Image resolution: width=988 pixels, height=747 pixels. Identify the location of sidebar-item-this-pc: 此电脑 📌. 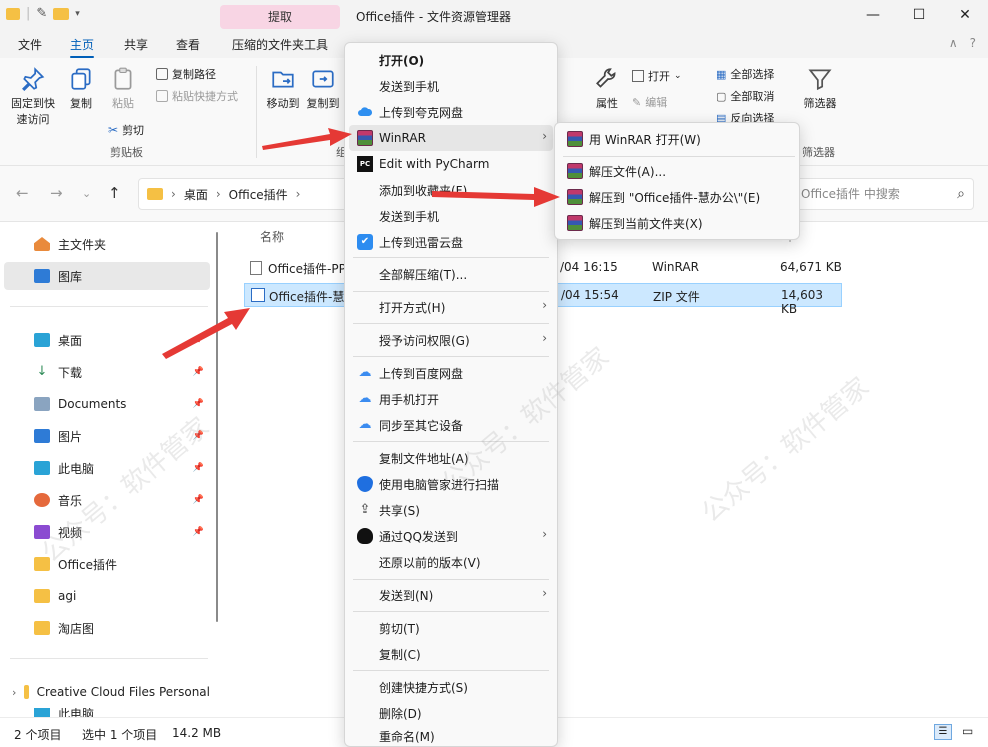
(105, 468).